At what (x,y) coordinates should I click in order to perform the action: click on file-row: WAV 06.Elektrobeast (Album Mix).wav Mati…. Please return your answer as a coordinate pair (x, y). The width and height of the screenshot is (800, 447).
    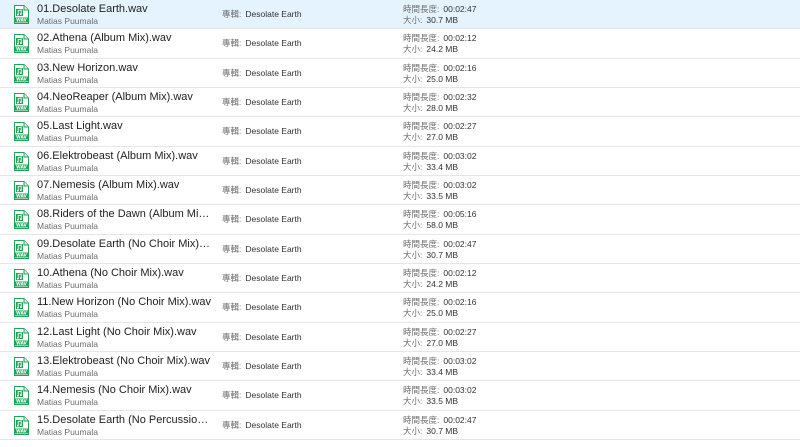
    Looking at the image, I should click on (400, 162).